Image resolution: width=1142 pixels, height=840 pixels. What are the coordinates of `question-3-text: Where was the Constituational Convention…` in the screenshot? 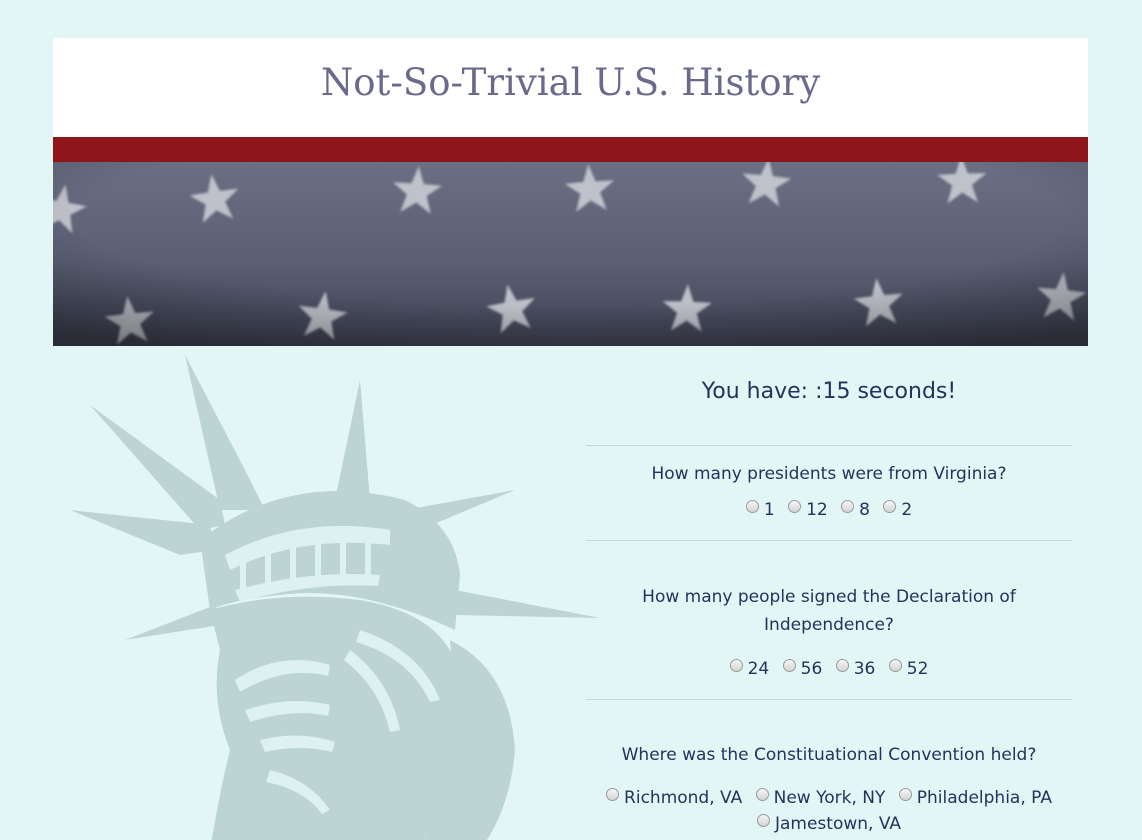 It's located at (829, 755).